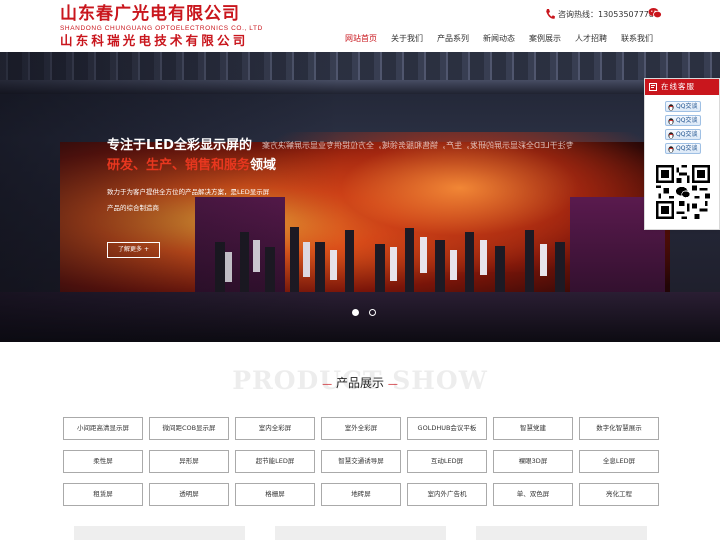  I want to click on product-category-button: 互动LED屏, so click(447, 461).